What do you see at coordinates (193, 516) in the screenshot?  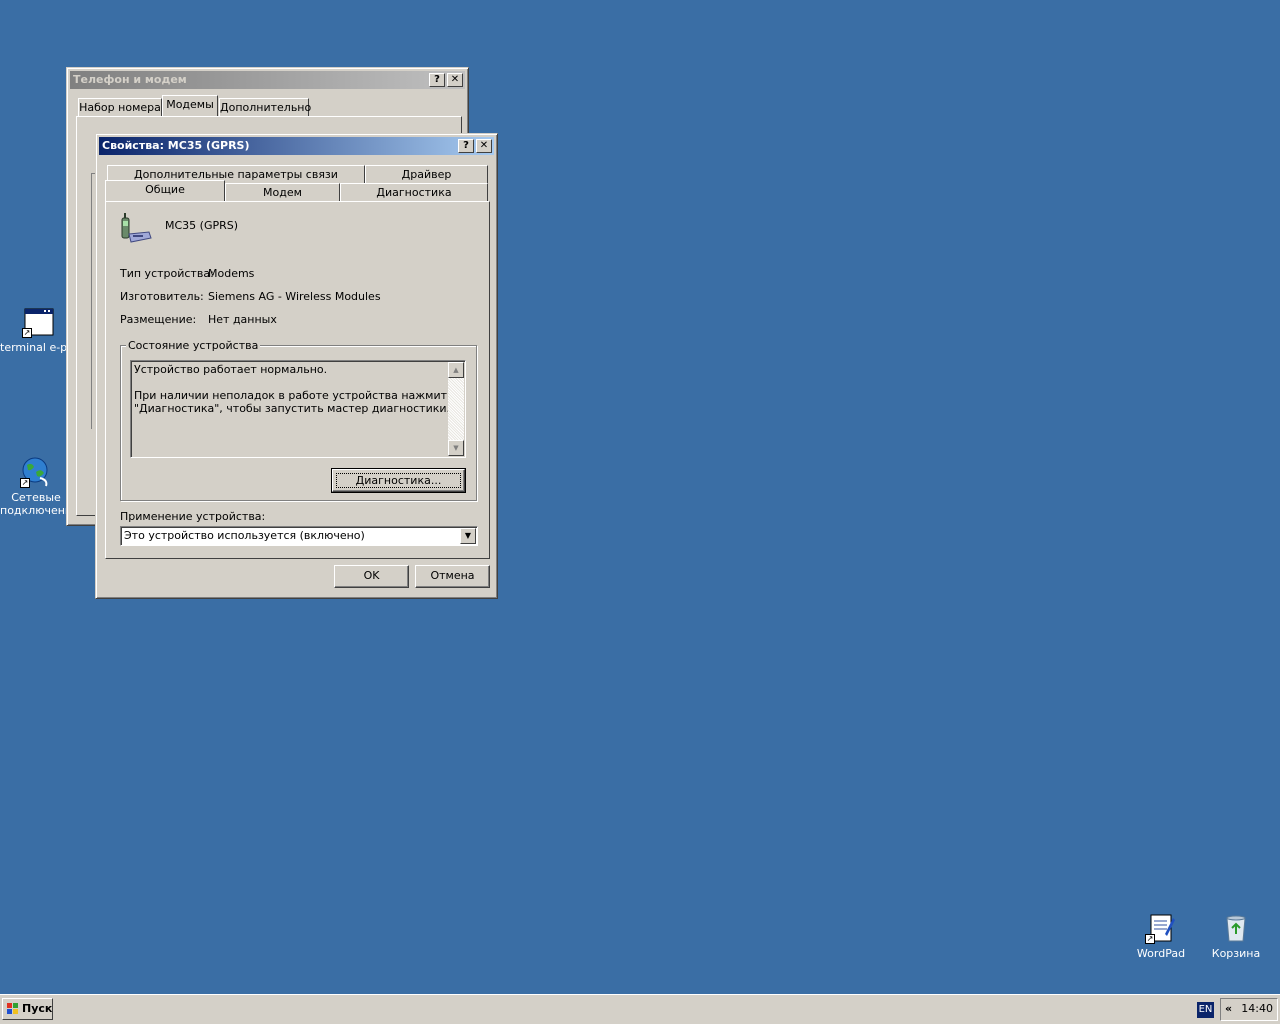 I see `device-usage-label: Применение устройства:` at bounding box center [193, 516].